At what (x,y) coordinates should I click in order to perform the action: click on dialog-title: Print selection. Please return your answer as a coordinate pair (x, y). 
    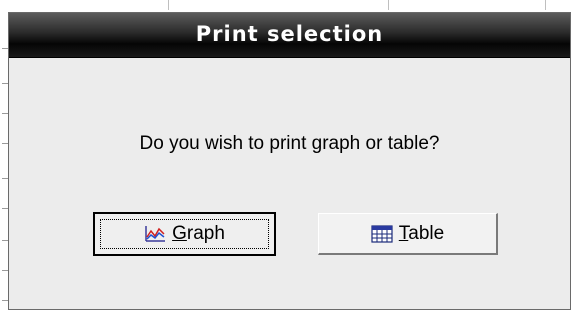
    Looking at the image, I should click on (289, 34).